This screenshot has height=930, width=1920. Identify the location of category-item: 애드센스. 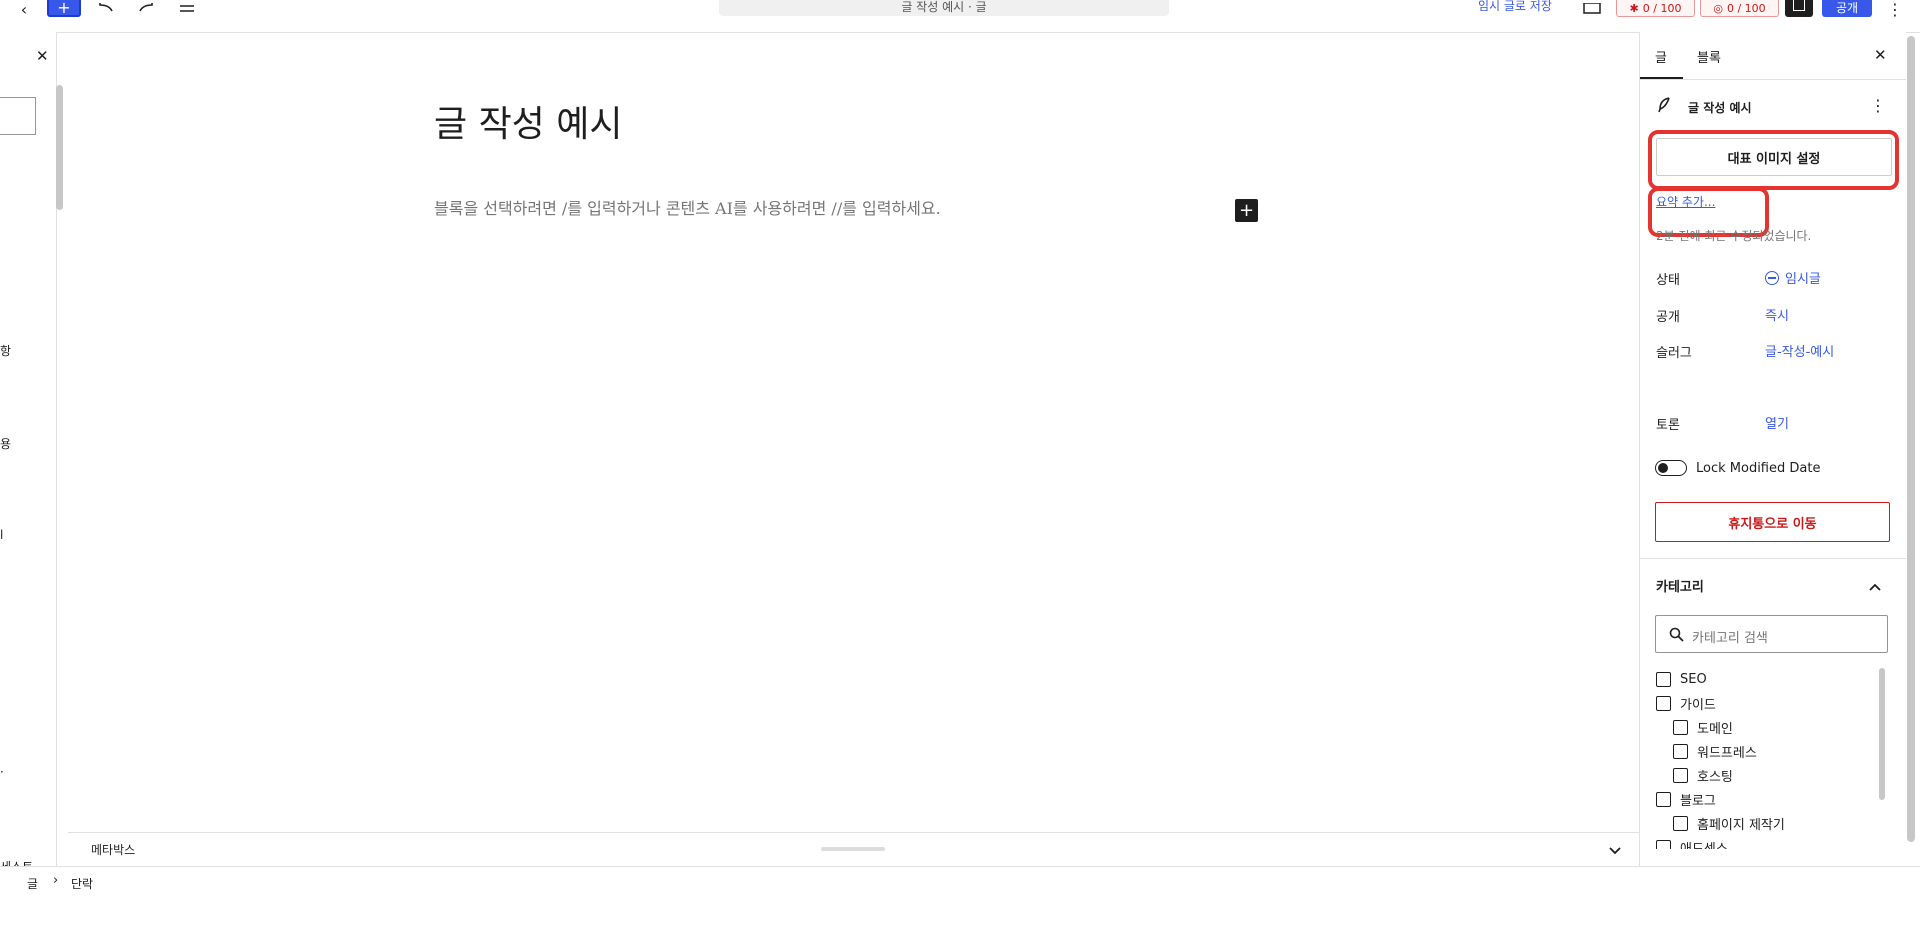
(1766, 843).